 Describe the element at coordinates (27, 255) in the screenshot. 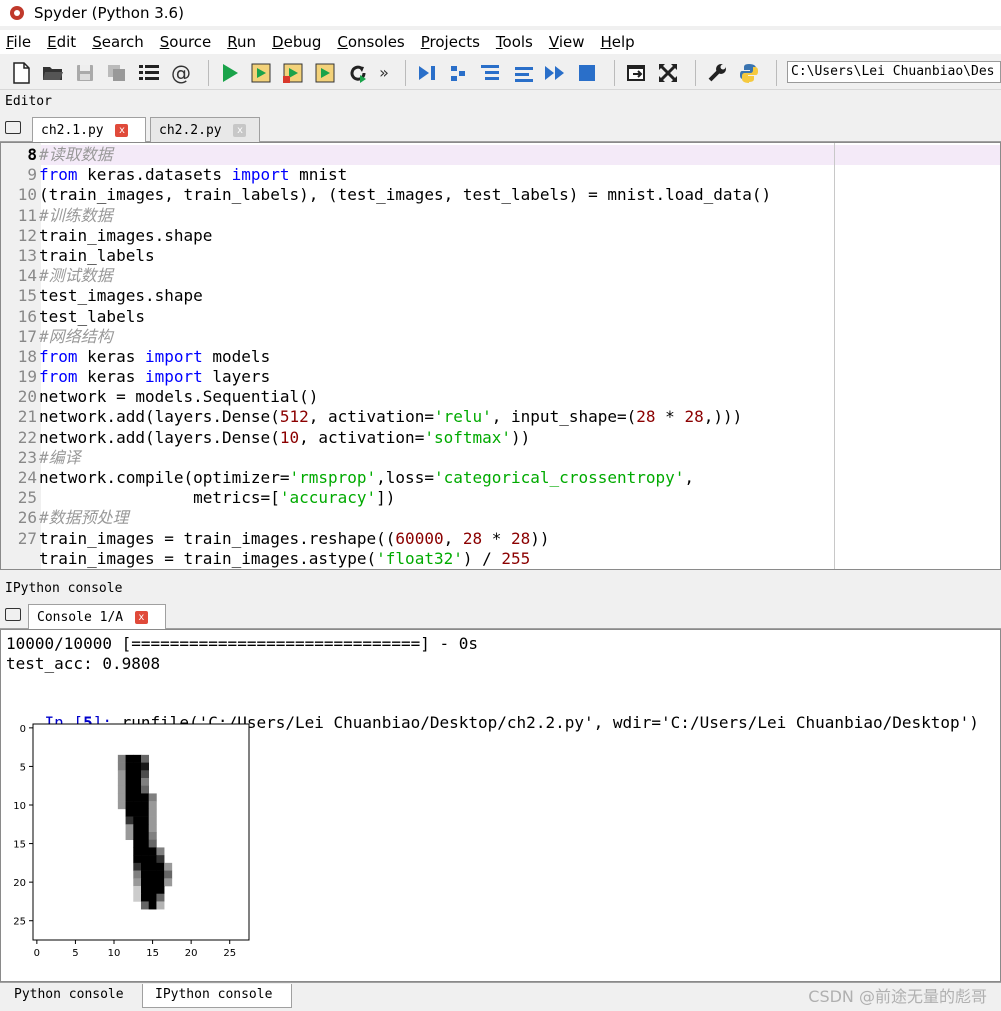

I see `line-number: 13` at that location.